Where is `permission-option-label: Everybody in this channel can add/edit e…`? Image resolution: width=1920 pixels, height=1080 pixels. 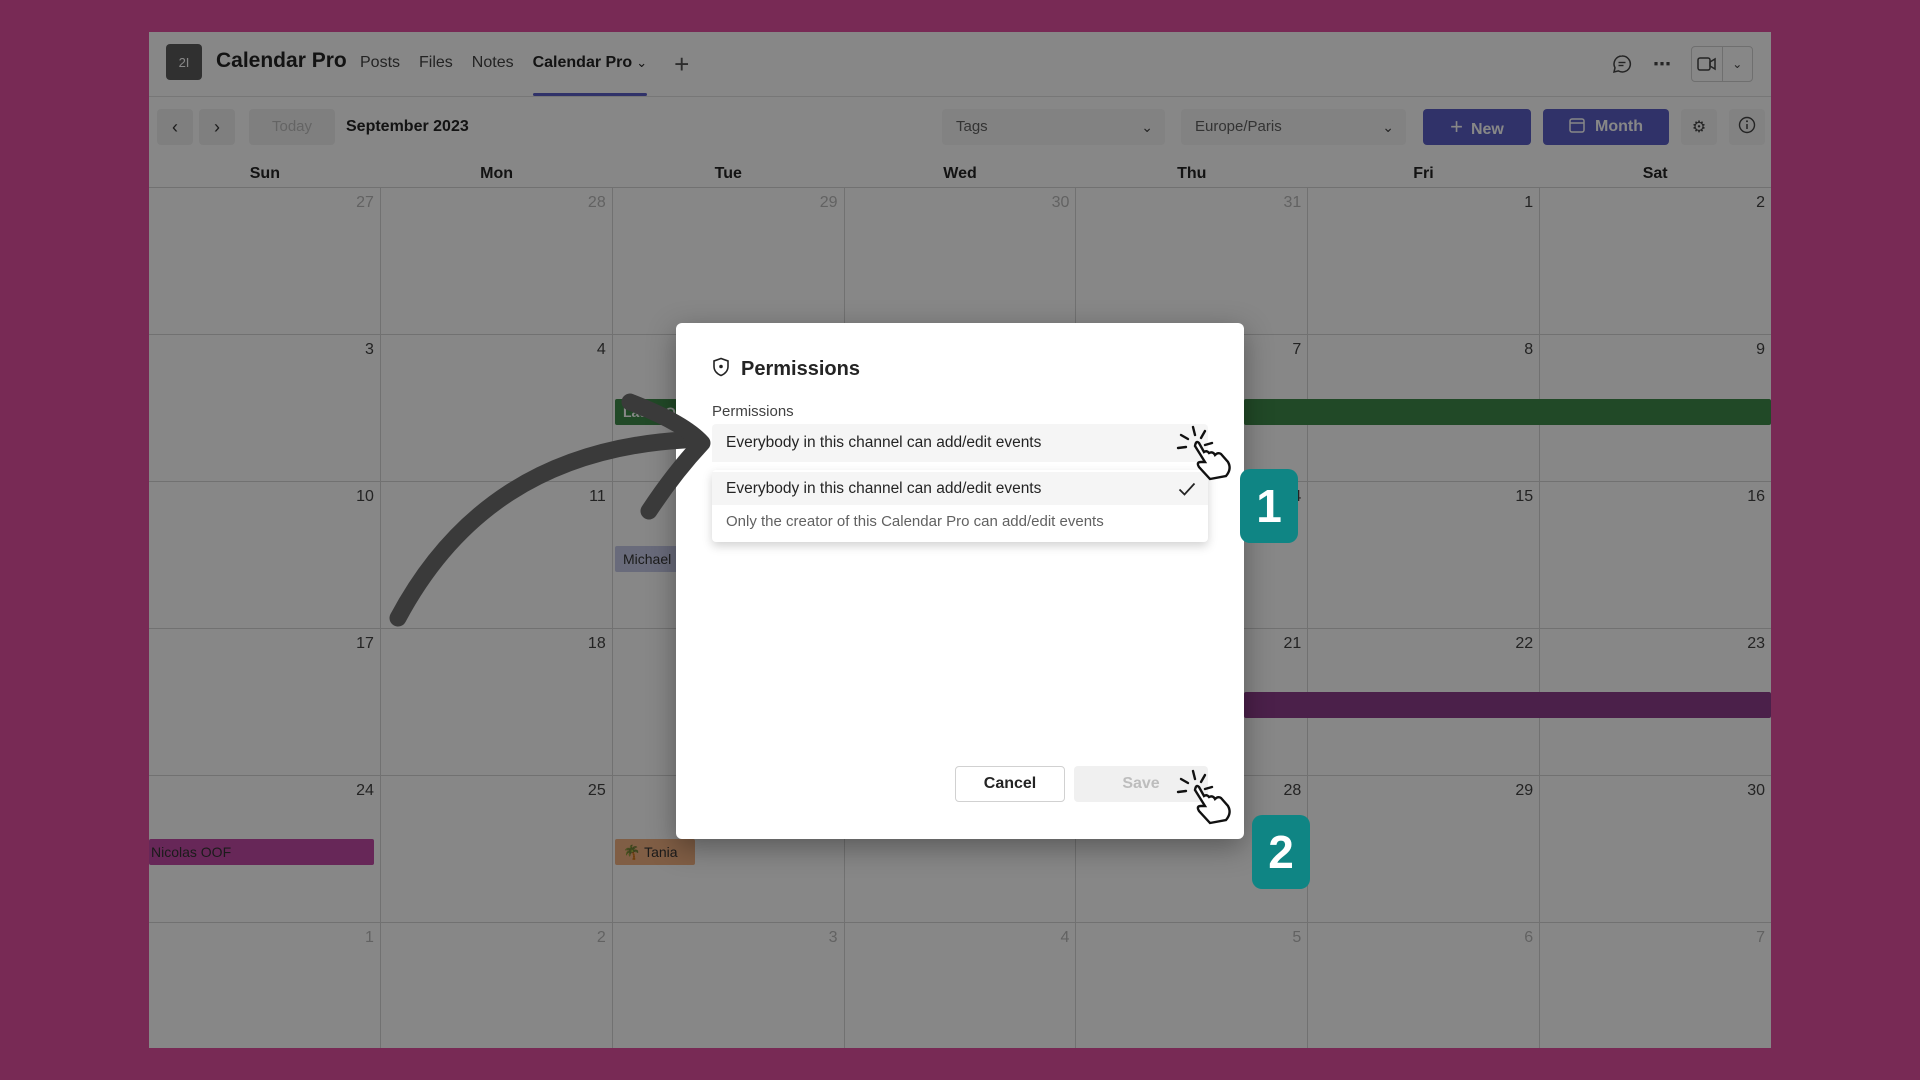
permission-option-label: Everybody in this channel can add/edit e… is located at coordinates (884, 488).